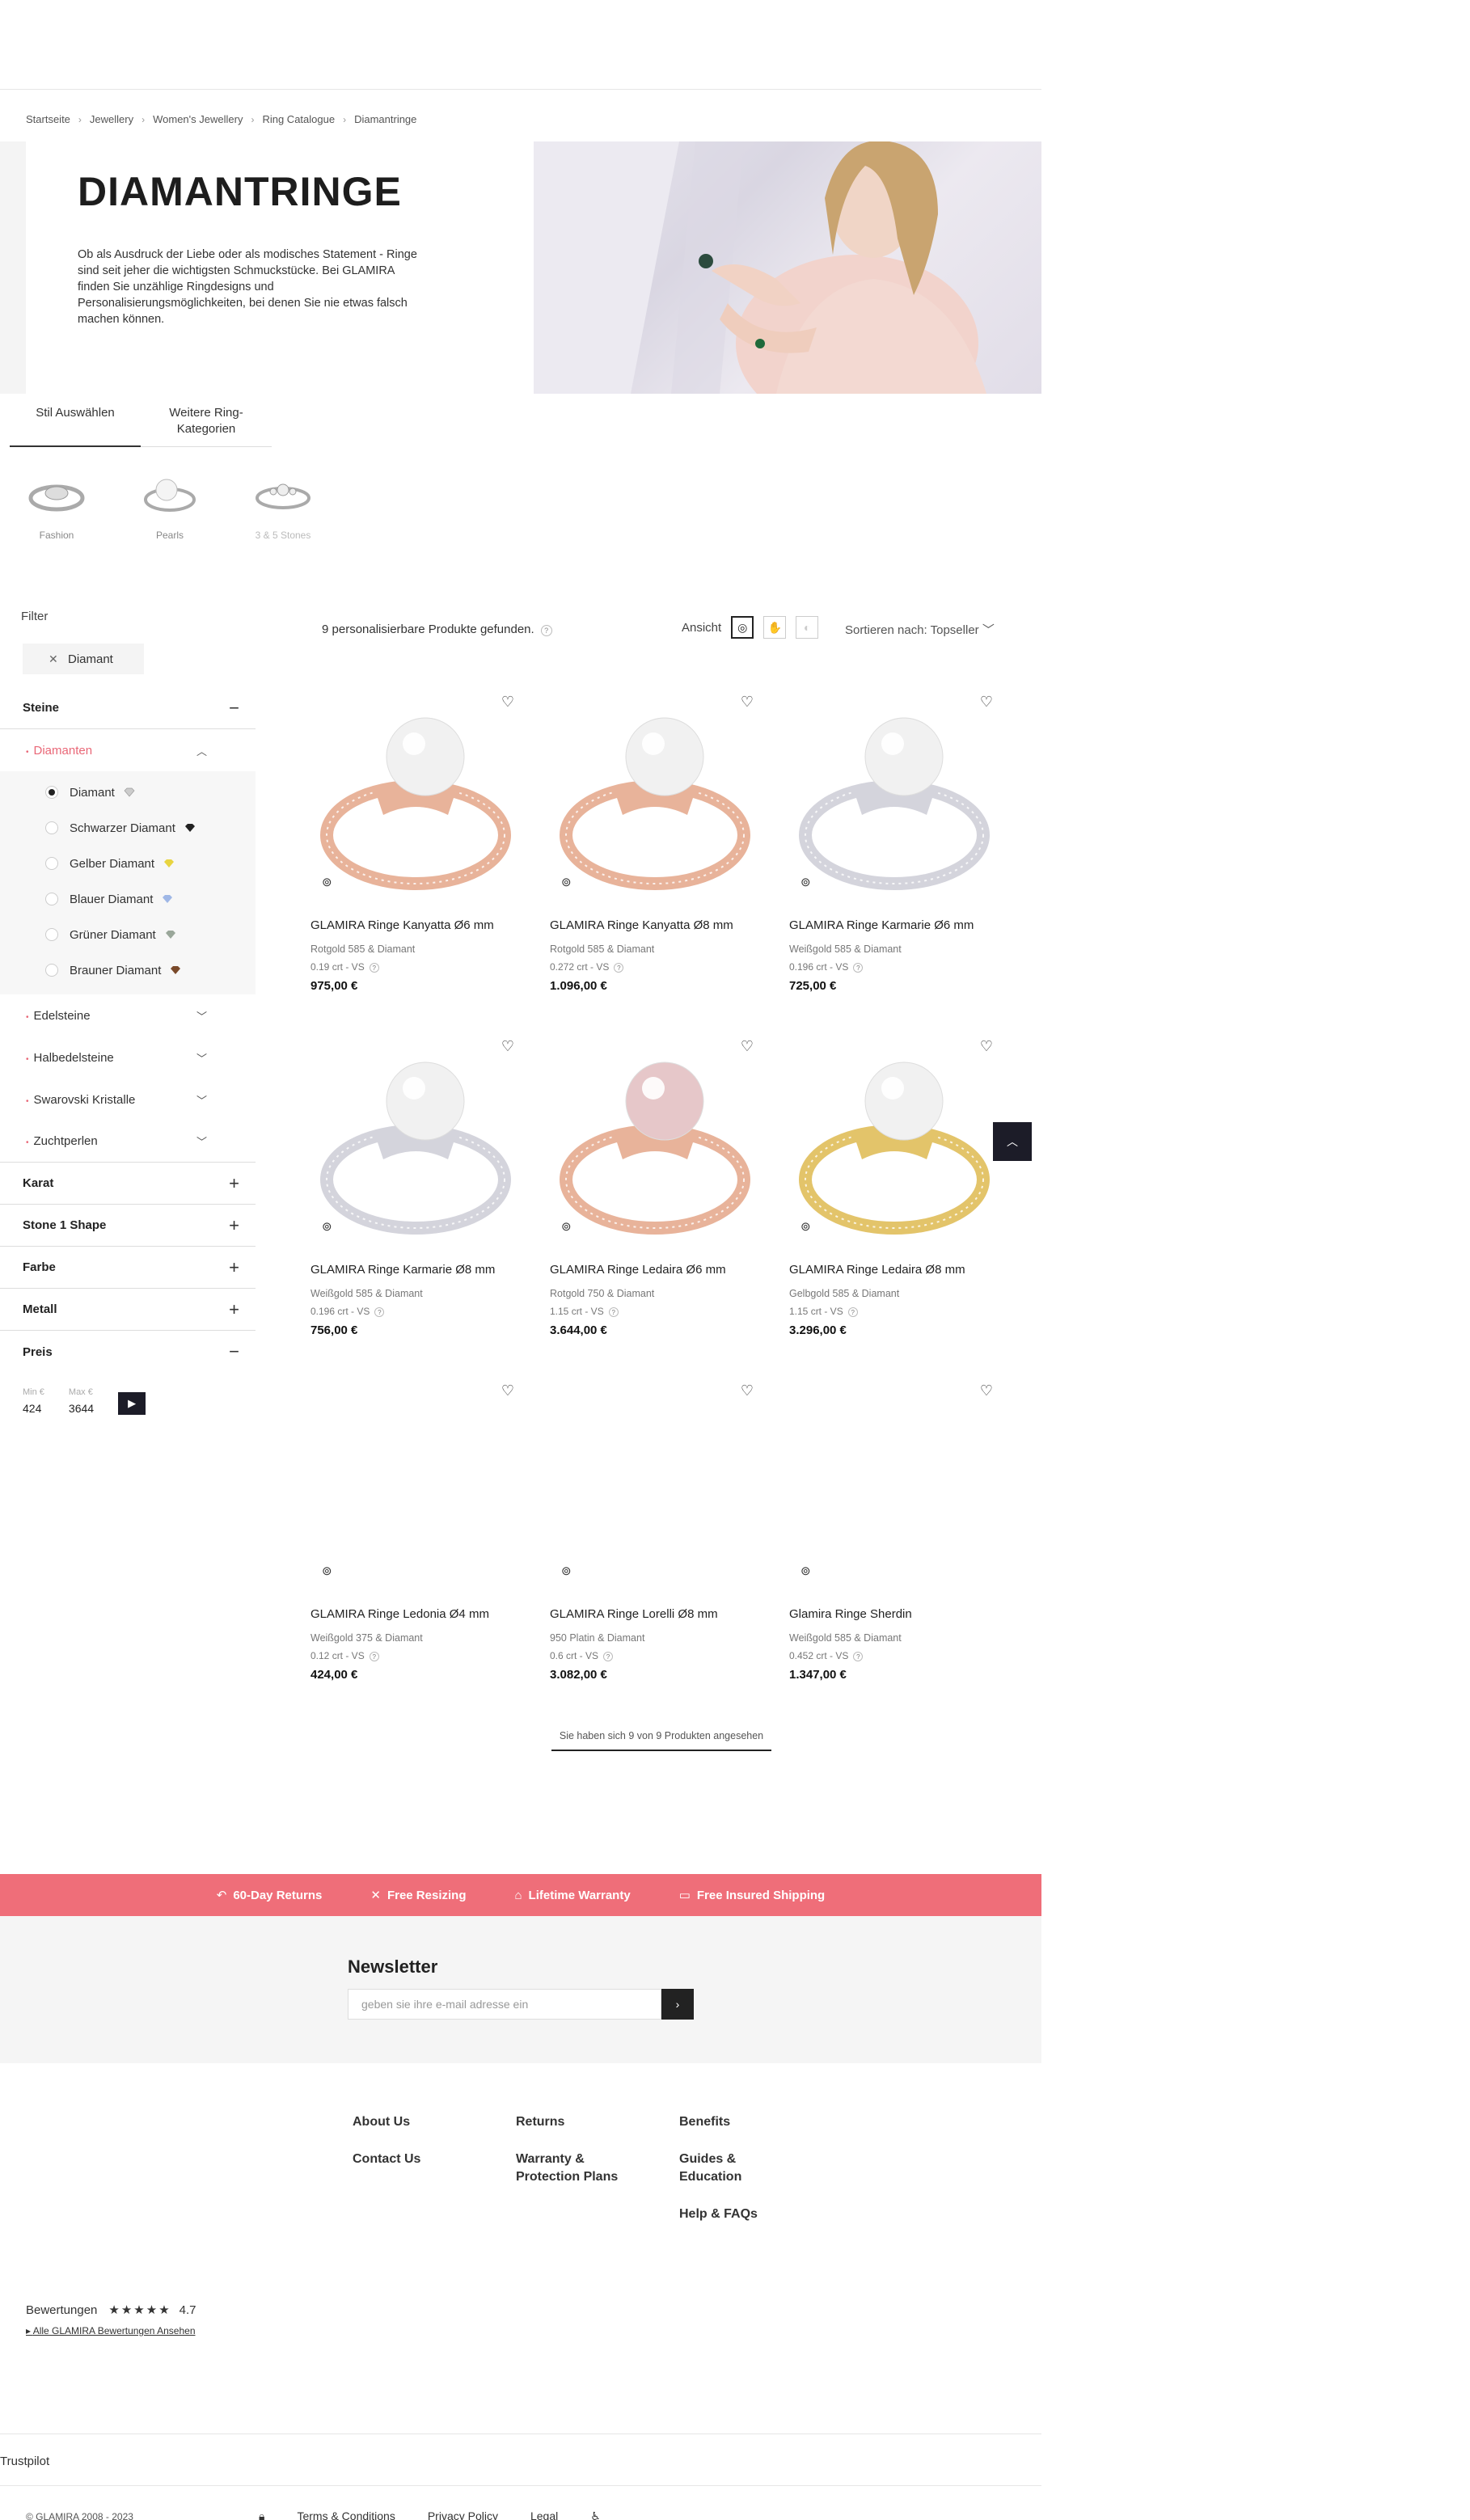 This screenshot has height=2520, width=1470. What do you see at coordinates (283, 505) in the screenshot?
I see `style-three-five-stones: 3 & 5 Stones` at bounding box center [283, 505].